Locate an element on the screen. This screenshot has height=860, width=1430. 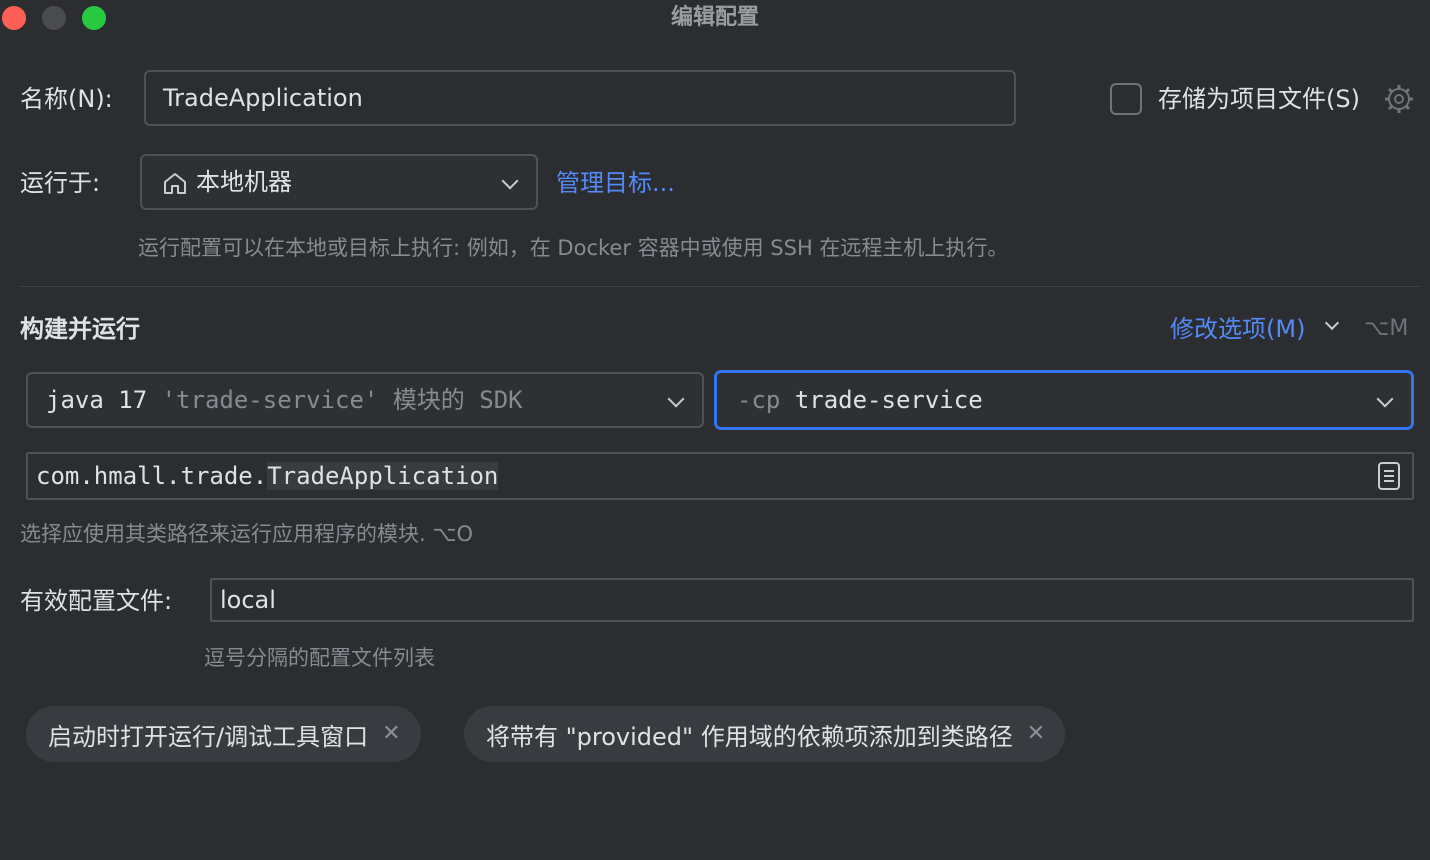
main-class-input: com.hmall.trade.TradeApplication is located at coordinates (720, 476).